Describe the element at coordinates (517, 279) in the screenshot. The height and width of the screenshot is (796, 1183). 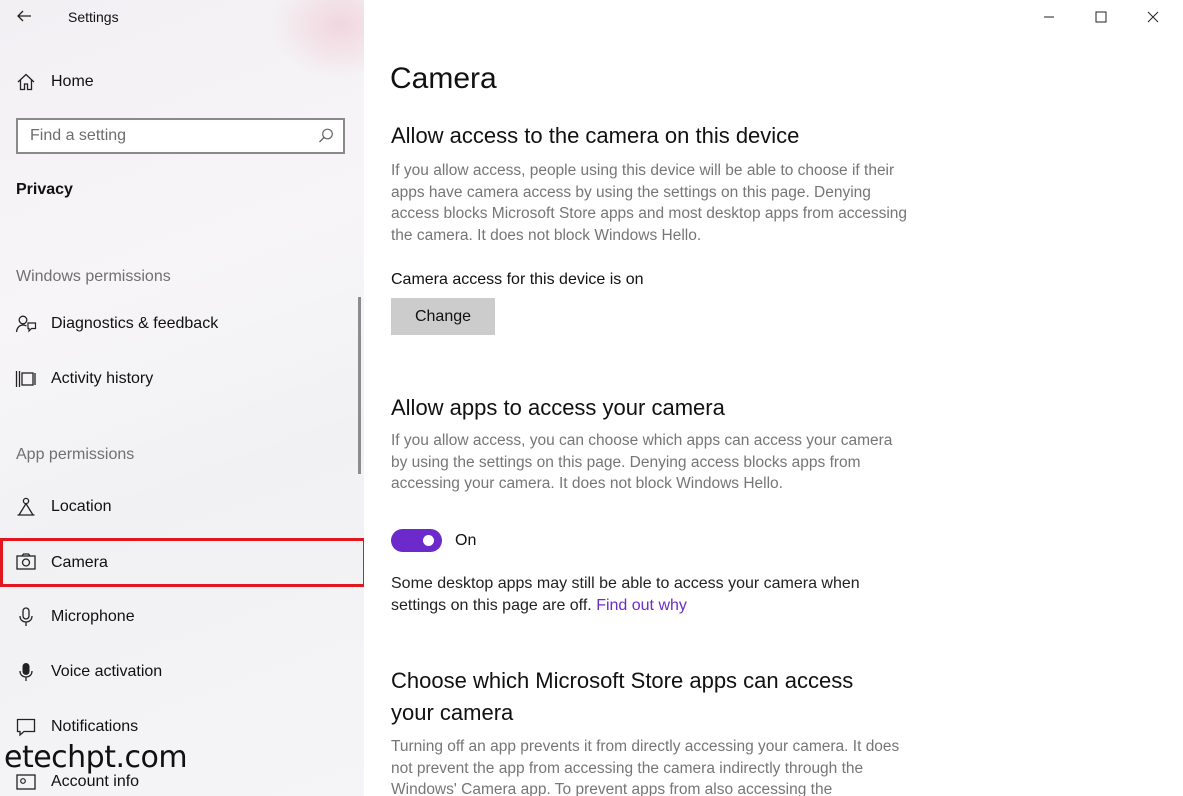
I see `device-access-status: Camera access for this device is on` at that location.